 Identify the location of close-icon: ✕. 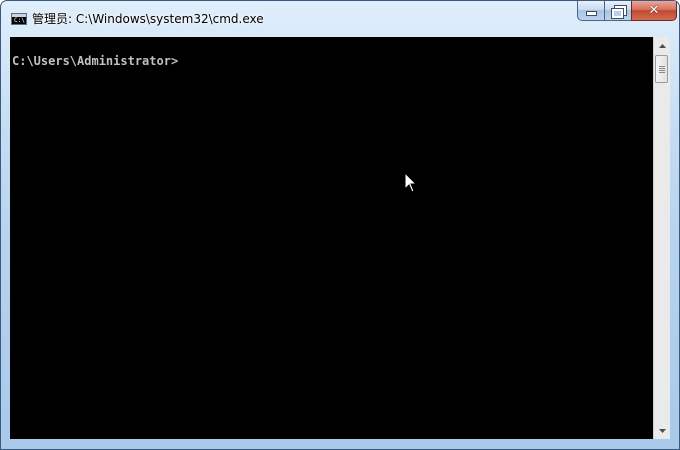
(654, 10).